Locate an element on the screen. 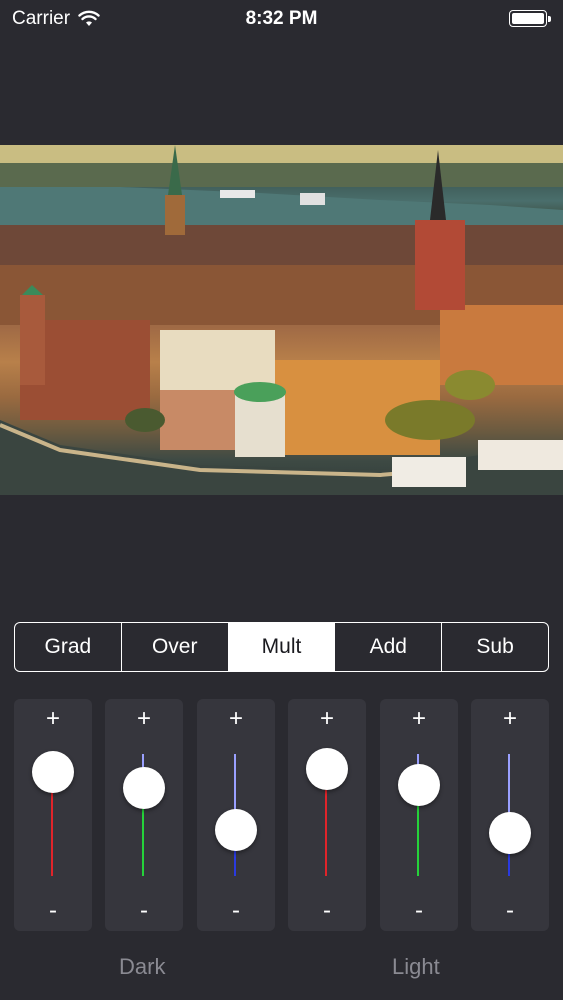 The width and height of the screenshot is (563, 1000). segment-add: Add is located at coordinates (389, 647).